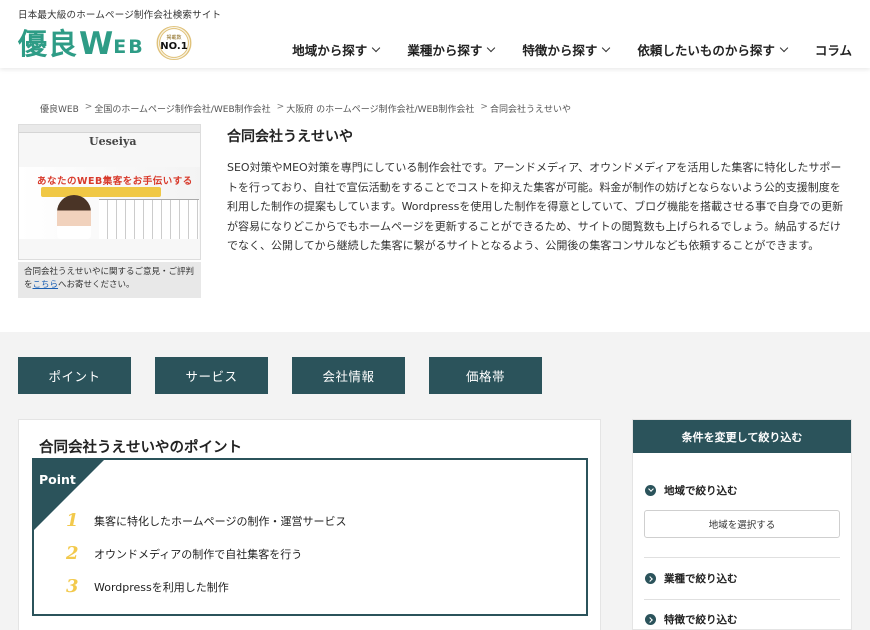 Image resolution: width=870 pixels, height=630 pixels. I want to click on nav-region: 地域から探す, so click(336, 49).